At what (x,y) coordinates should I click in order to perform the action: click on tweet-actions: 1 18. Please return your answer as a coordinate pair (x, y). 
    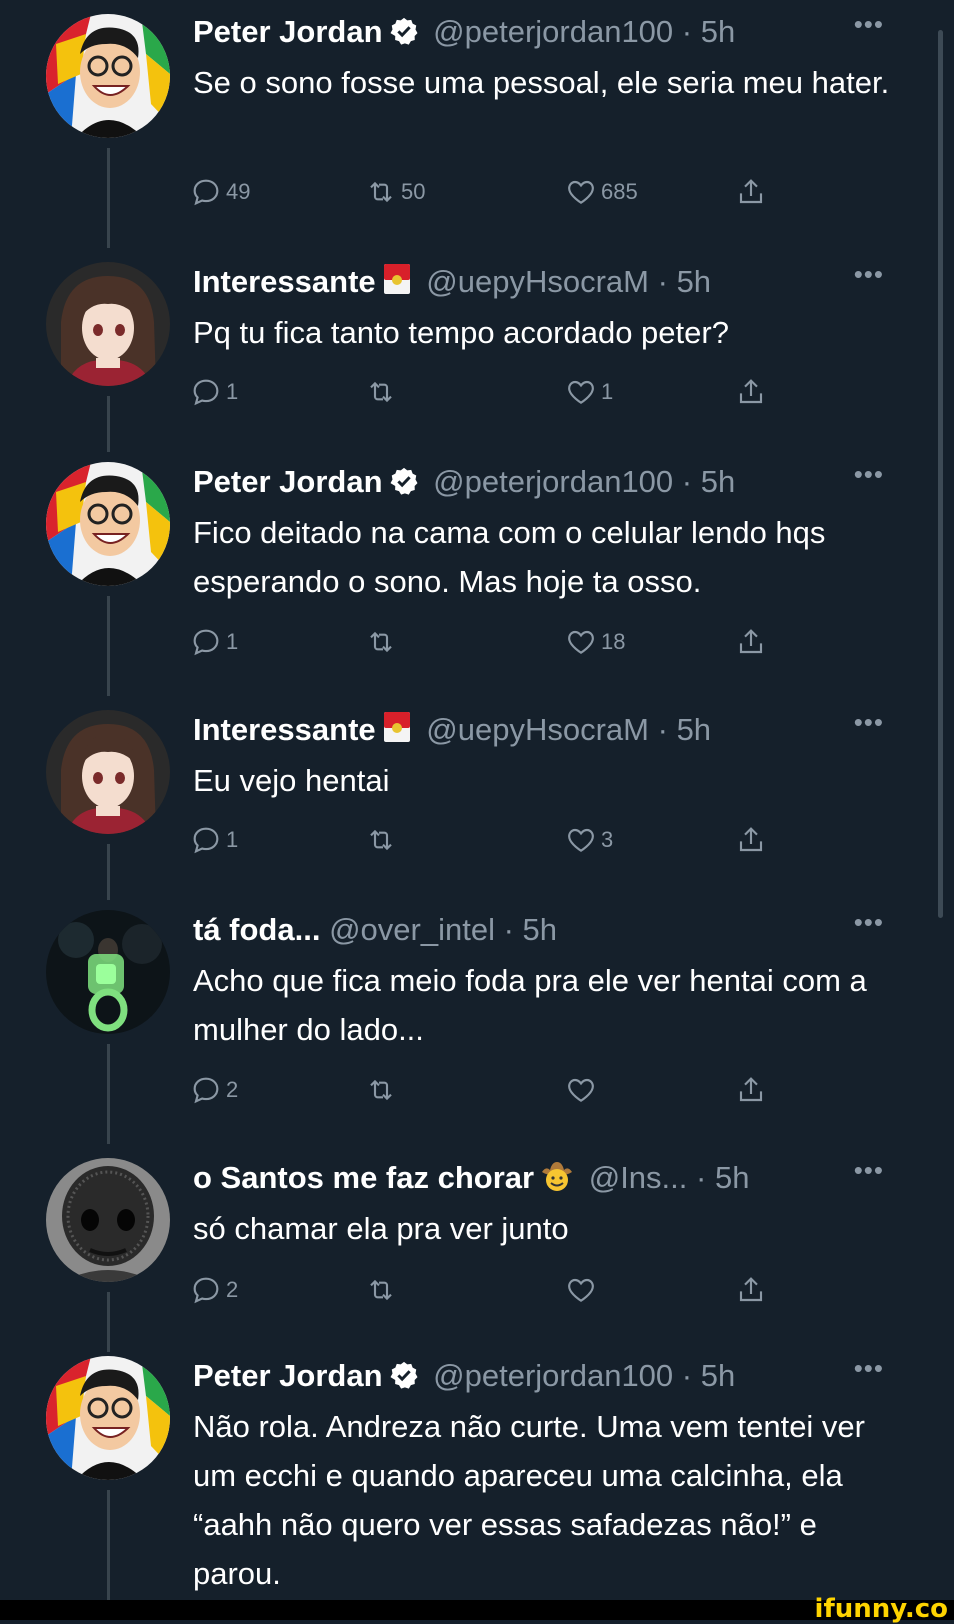
    Looking at the image, I should click on (490, 642).